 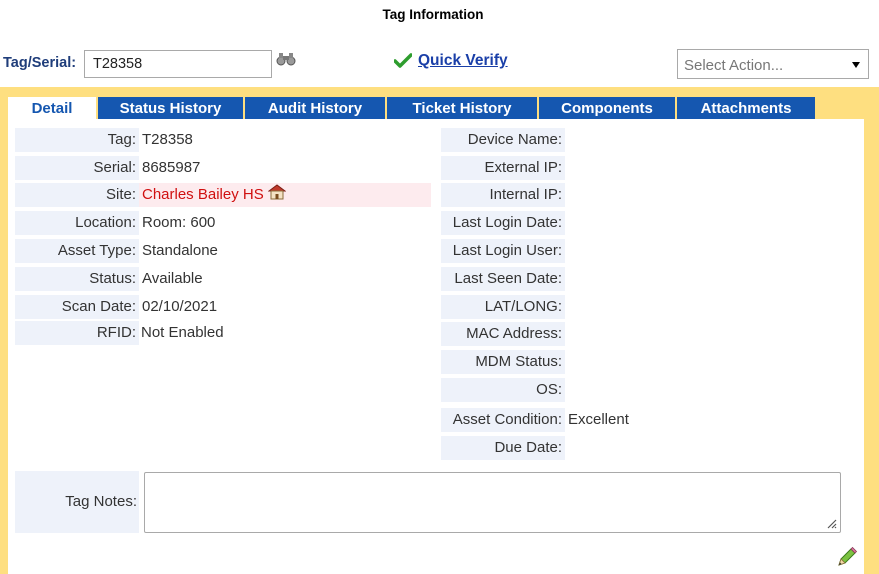 What do you see at coordinates (503, 168) in the screenshot?
I see `field-label: External IP:` at bounding box center [503, 168].